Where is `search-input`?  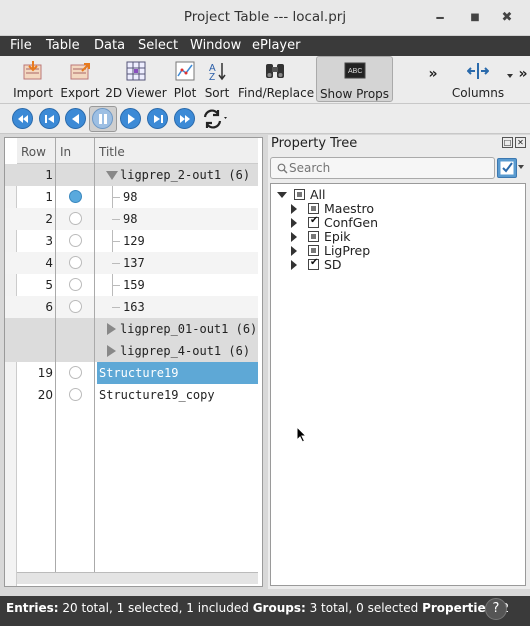 search-input is located at coordinates (389, 168).